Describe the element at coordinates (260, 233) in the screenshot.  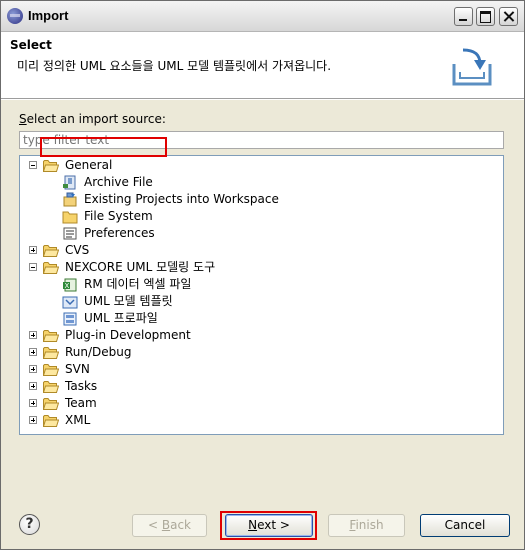
I see `tree-item: Preferences` at that location.